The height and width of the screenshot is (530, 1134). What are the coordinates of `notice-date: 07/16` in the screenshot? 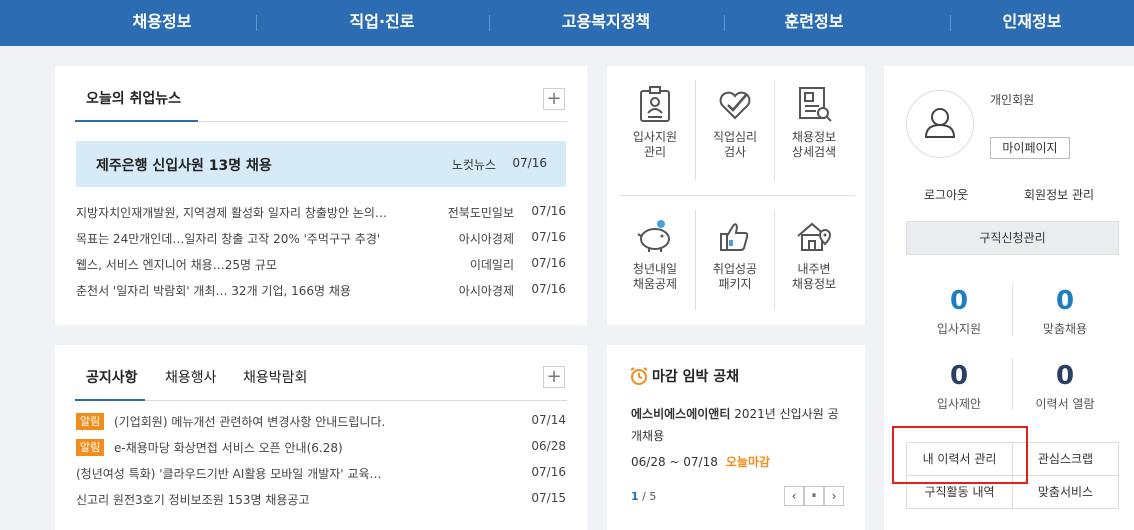 It's located at (548, 472).